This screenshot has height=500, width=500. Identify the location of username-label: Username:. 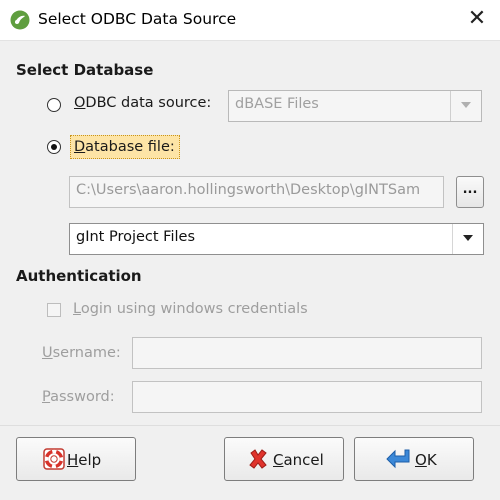
(81, 353).